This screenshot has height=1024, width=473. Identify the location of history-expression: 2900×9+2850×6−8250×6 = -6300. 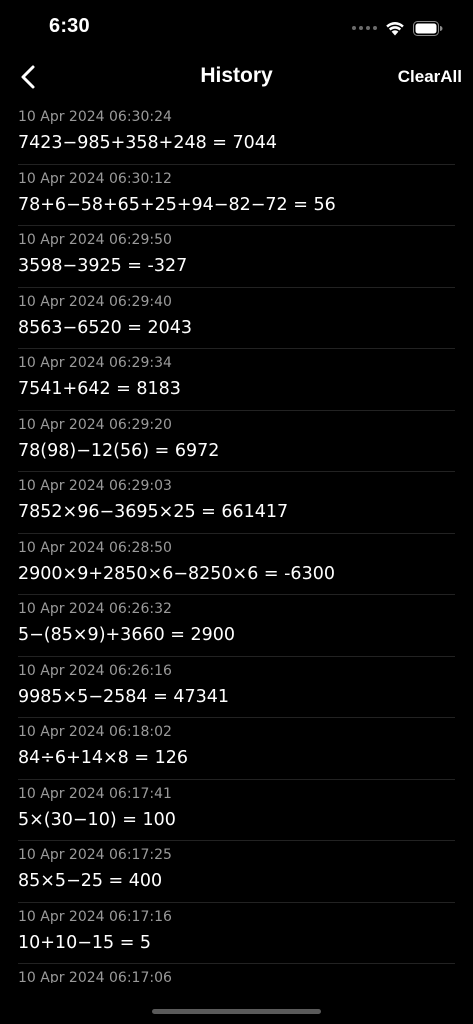
(176, 573).